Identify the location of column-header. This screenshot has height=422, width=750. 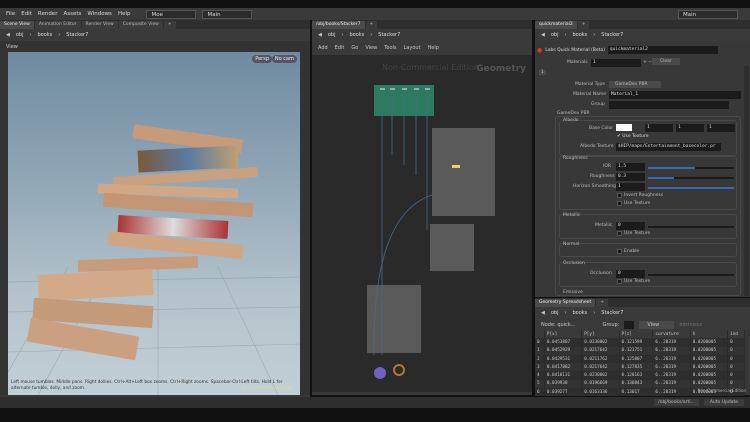
(540, 334).